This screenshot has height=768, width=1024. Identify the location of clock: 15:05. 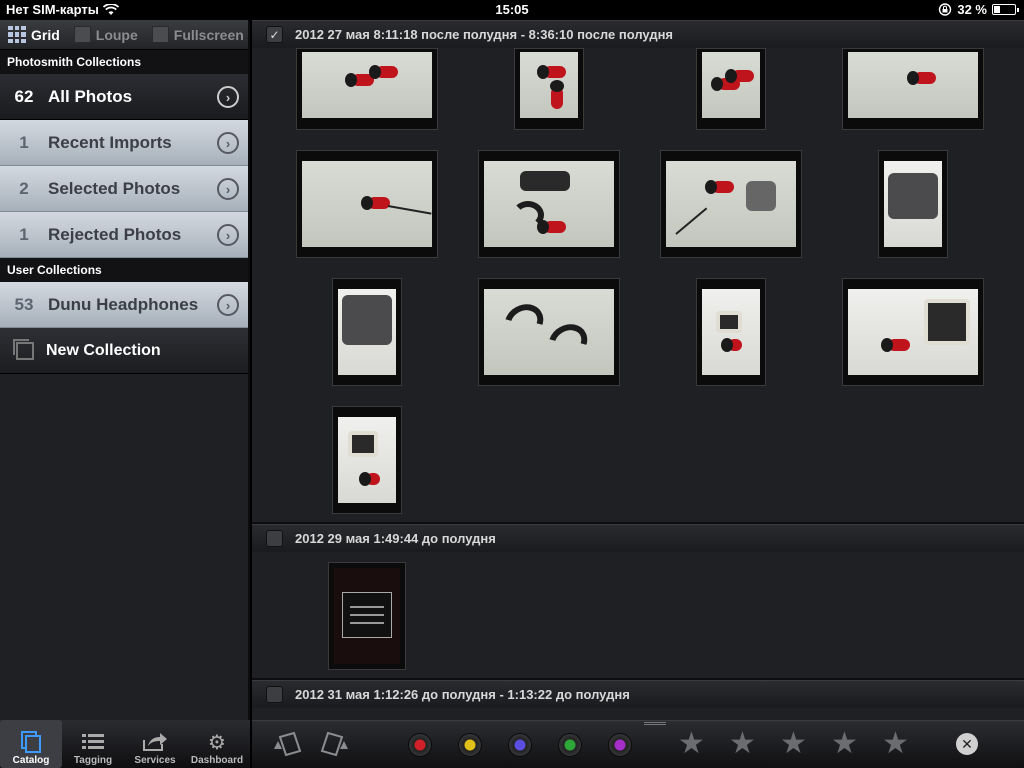
(512, 9).